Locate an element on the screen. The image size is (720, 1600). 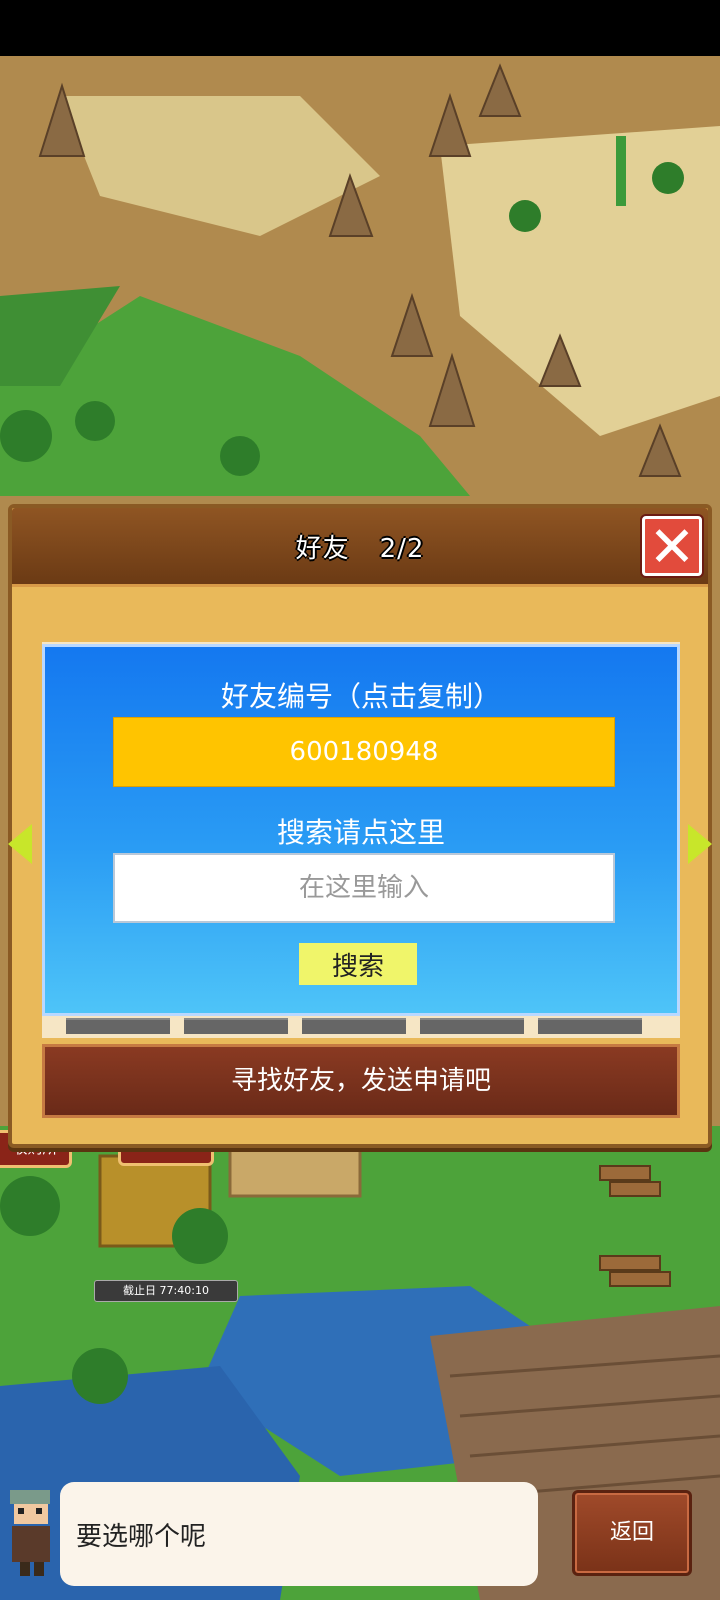
deadline-timer: 截止日 77:40:10 is located at coordinates (166, 1291).